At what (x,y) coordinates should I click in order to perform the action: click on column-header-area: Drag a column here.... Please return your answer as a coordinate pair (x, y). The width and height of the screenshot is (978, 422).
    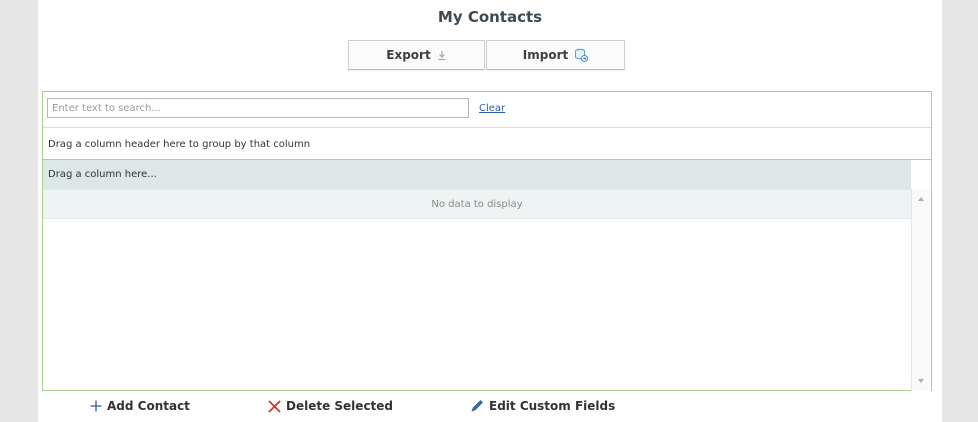
    Looking at the image, I should click on (477, 174).